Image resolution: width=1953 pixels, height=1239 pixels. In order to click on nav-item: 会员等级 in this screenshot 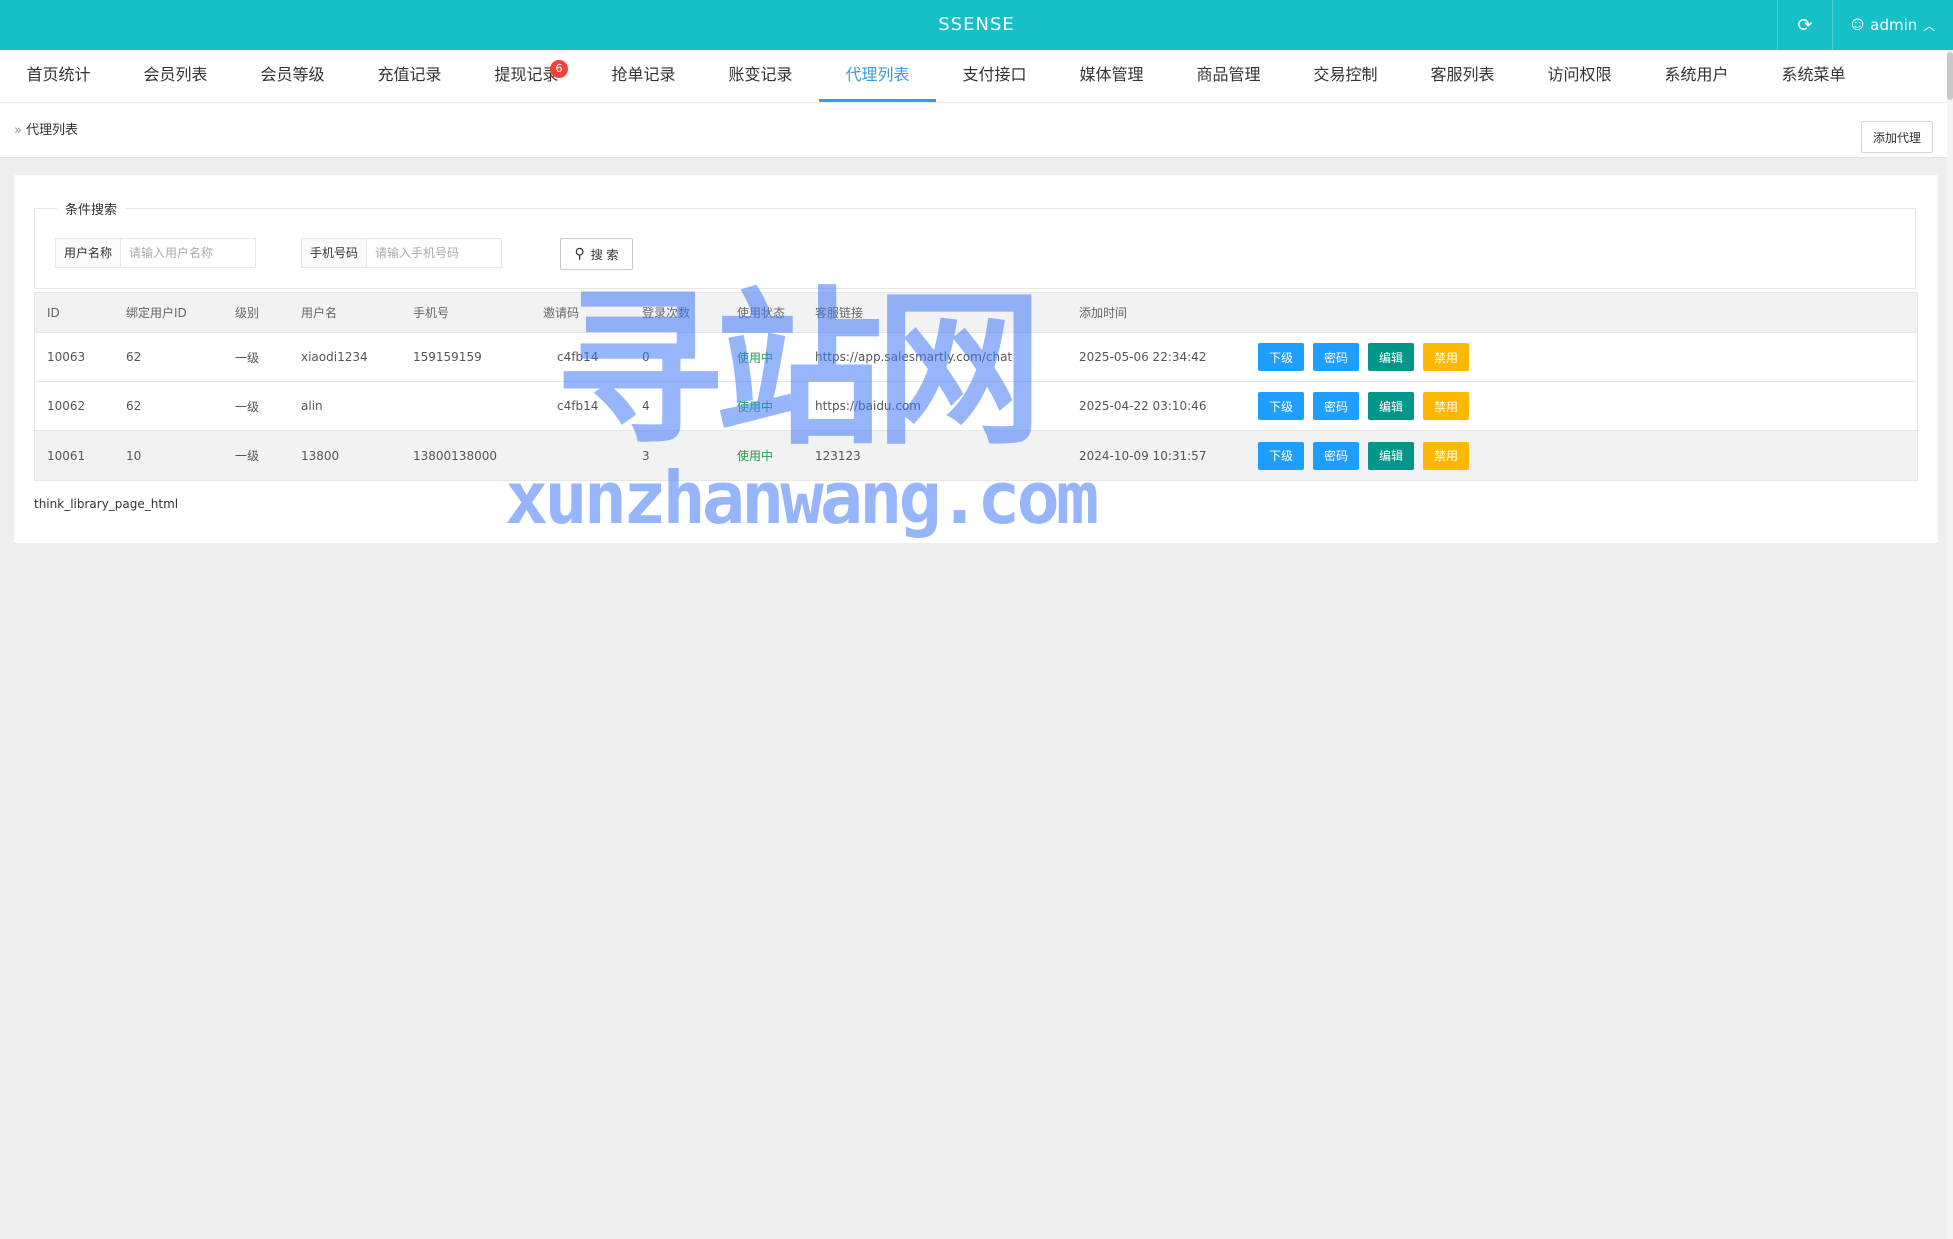, I will do `click(292, 76)`.